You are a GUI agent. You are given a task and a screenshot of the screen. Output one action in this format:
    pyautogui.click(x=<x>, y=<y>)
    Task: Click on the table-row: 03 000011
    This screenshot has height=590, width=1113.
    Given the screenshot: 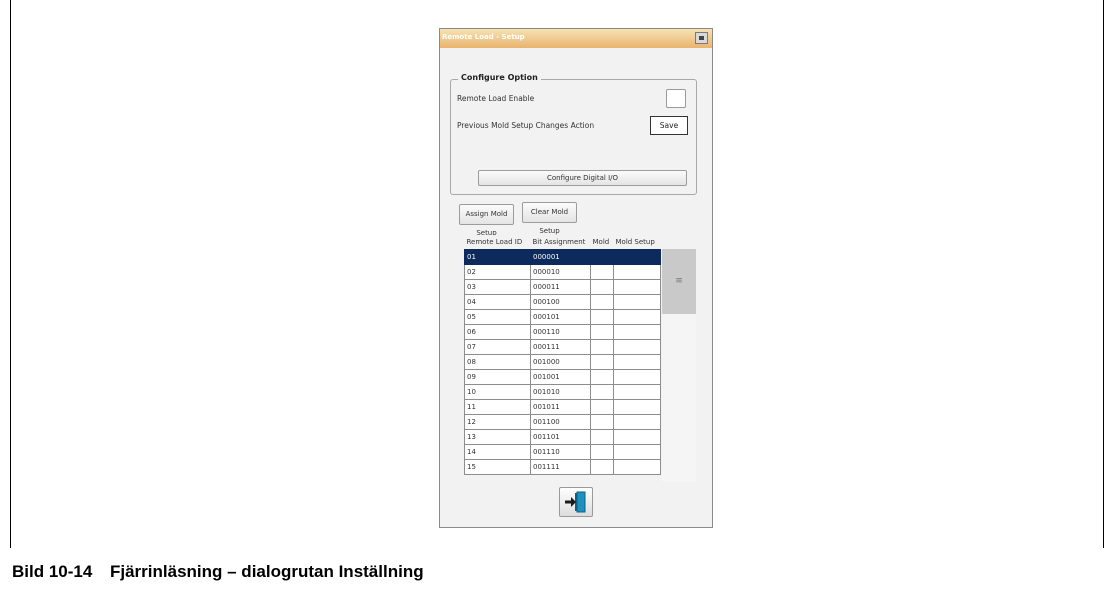 What is the action you would take?
    pyautogui.click(x=562, y=287)
    